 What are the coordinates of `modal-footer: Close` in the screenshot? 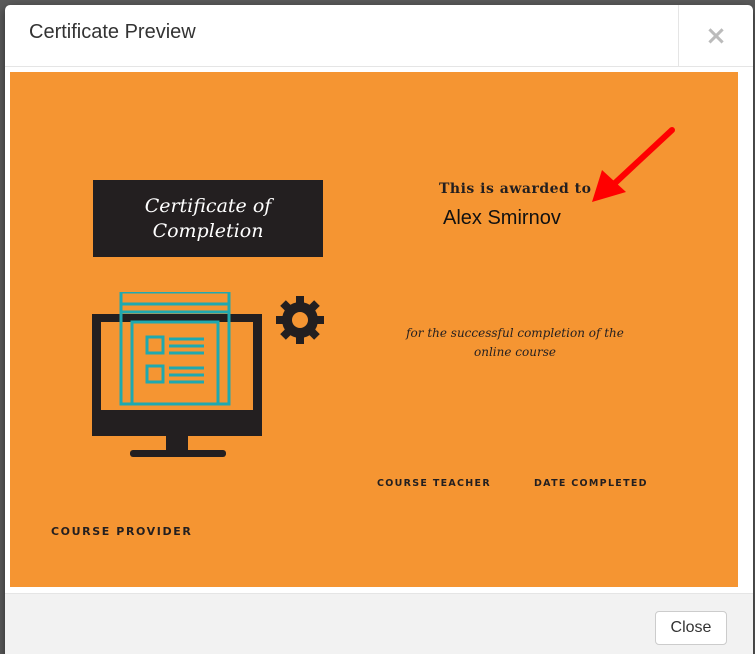 It's located at (379, 623).